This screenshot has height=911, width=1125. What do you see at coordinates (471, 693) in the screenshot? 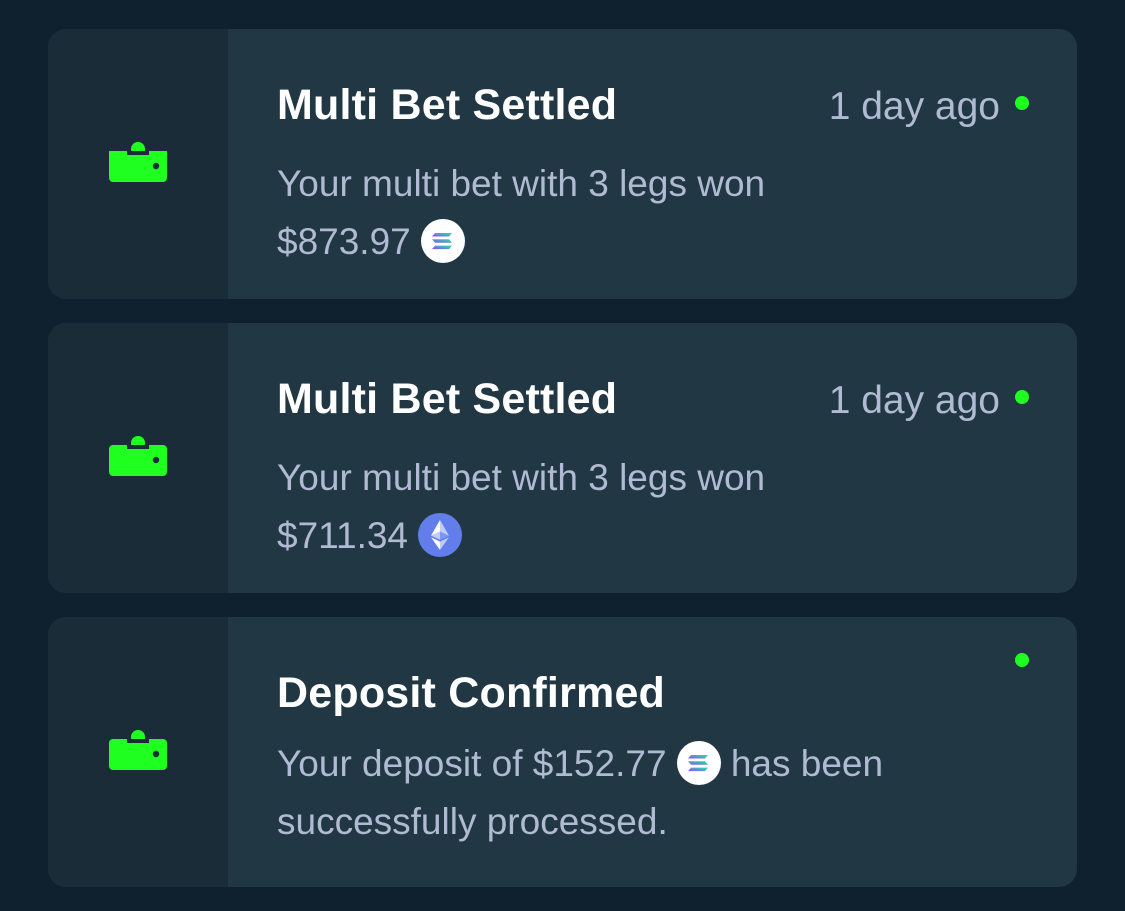
I see `notification-title: Deposit Confirmed` at bounding box center [471, 693].